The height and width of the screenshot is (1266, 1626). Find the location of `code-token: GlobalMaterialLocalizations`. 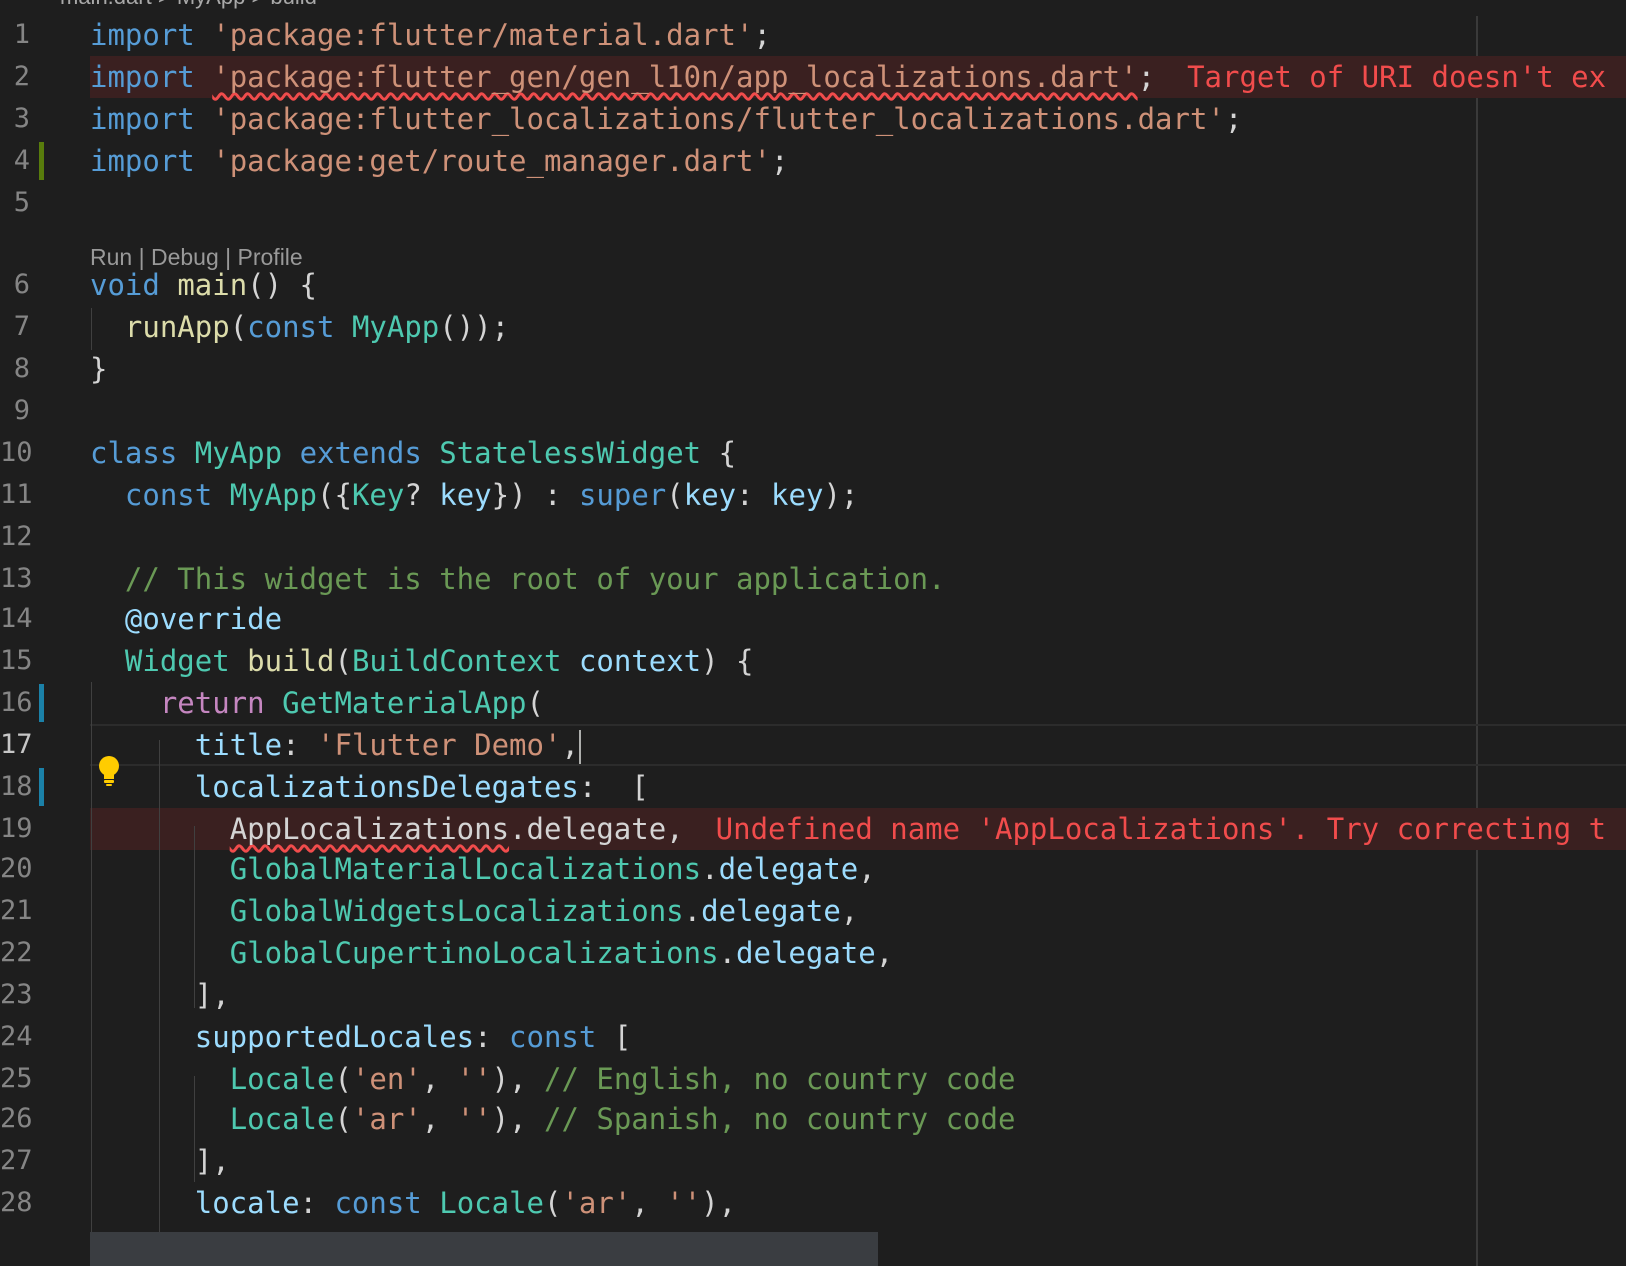

code-token: GlobalMaterialLocalizations is located at coordinates (465, 869).